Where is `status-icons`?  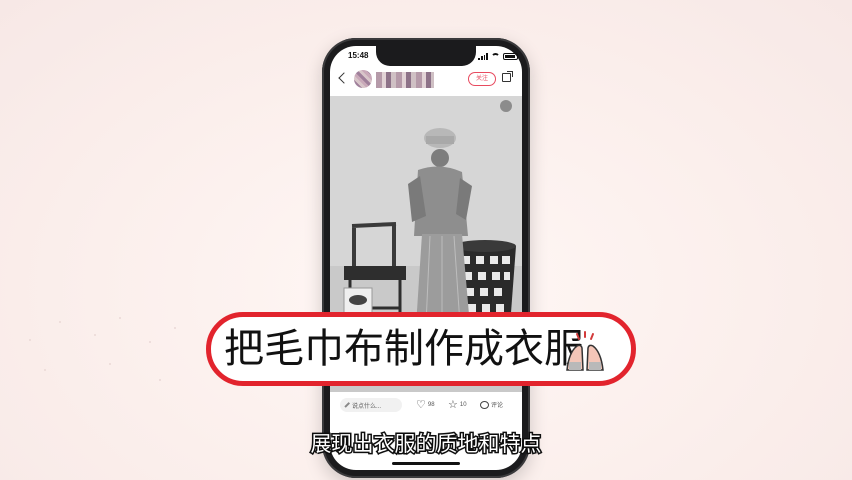
status-icons is located at coordinates (498, 56).